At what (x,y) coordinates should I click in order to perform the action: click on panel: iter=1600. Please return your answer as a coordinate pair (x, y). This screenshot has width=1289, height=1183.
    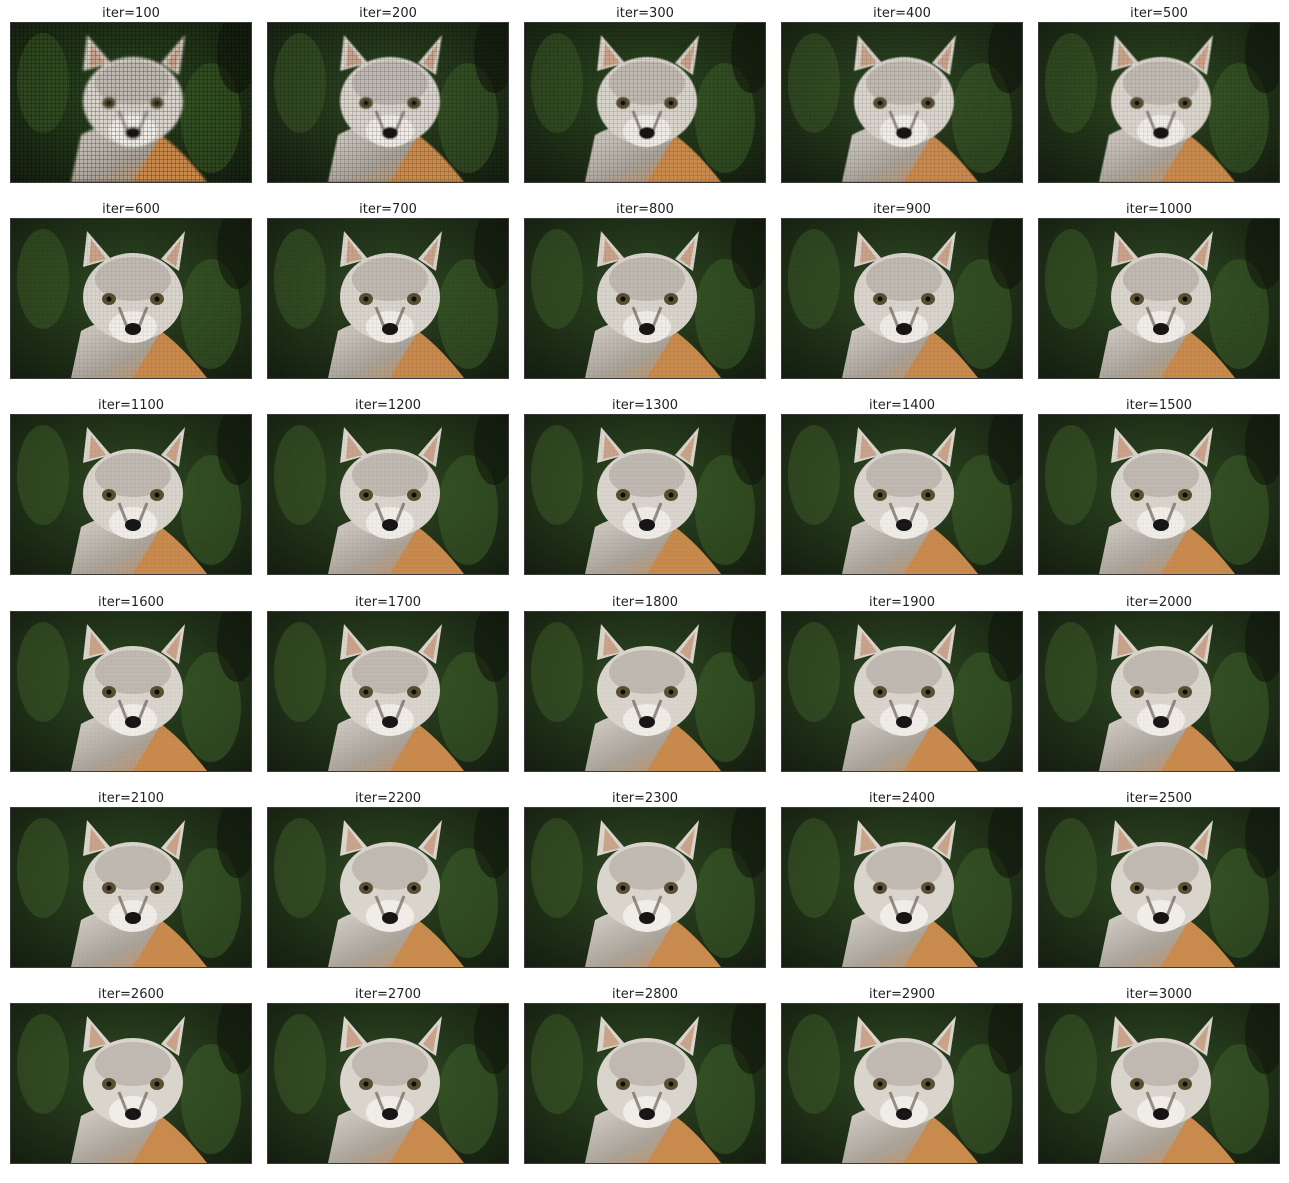
    Looking at the image, I should click on (131, 680).